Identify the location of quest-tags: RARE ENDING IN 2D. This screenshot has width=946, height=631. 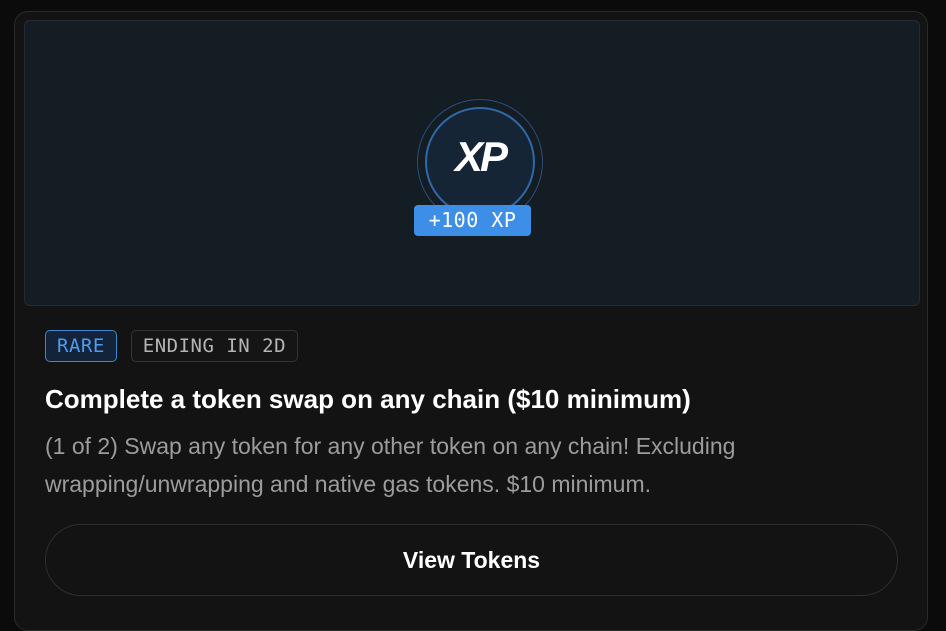
(172, 346).